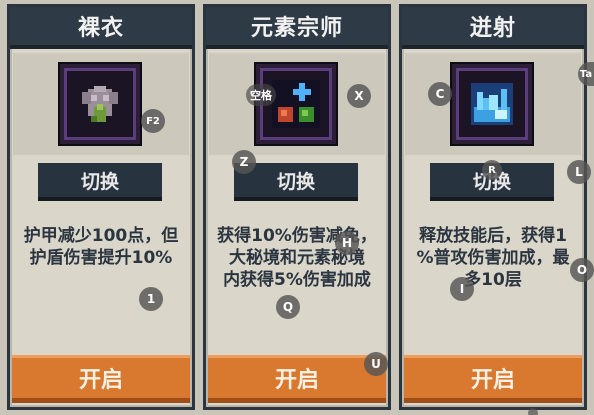 This screenshot has height=415, width=594. I want to click on armor-shirt-icon, so click(100, 104).